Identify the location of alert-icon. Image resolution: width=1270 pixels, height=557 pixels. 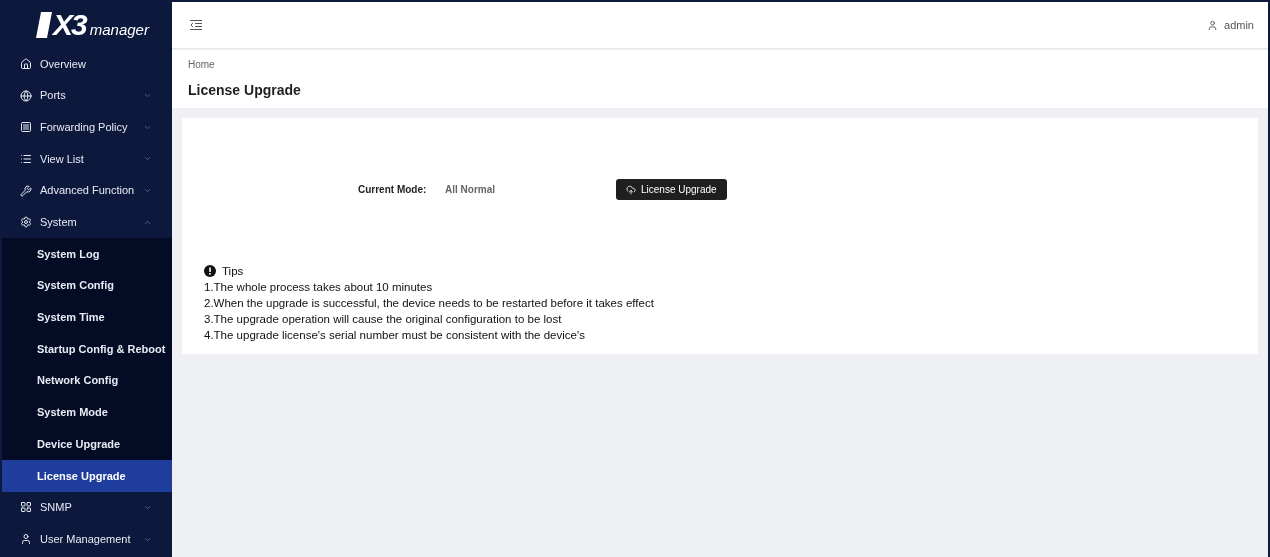
(210, 271).